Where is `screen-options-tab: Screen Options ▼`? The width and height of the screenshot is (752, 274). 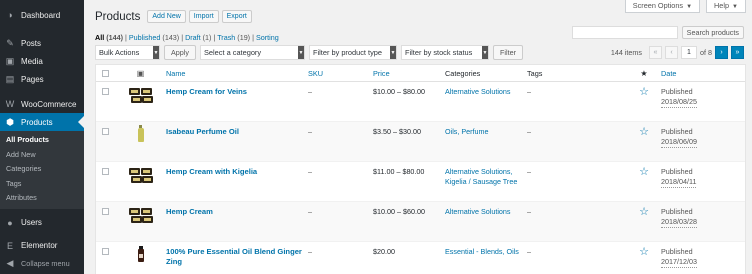 screen-options-tab: Screen Options ▼ is located at coordinates (662, 6).